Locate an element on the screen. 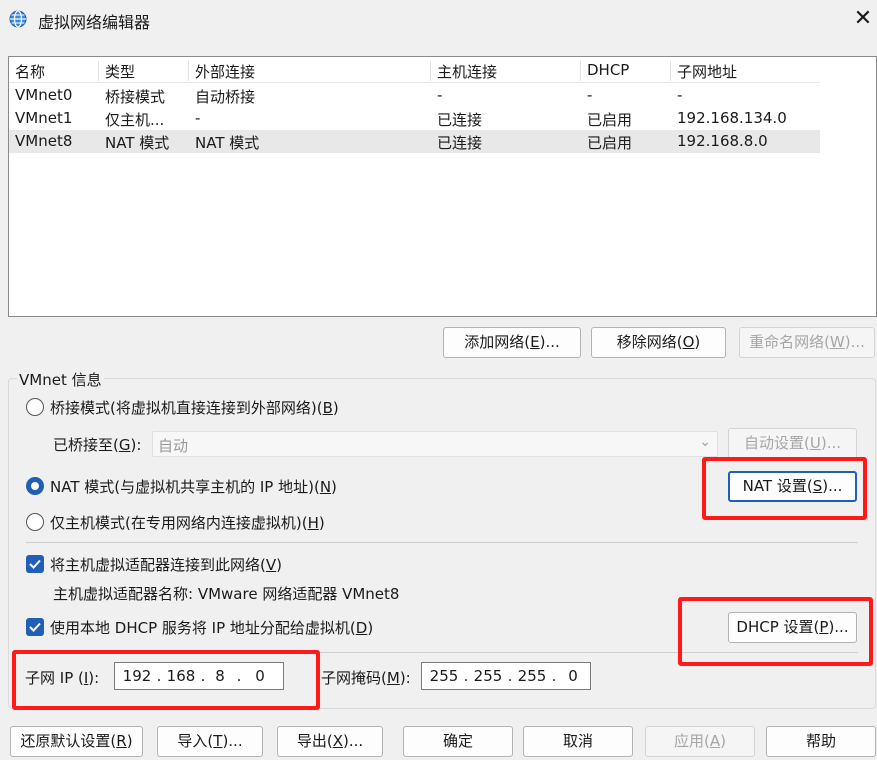  restore-defaults-button: 还原默认设置(R) is located at coordinates (76, 741).